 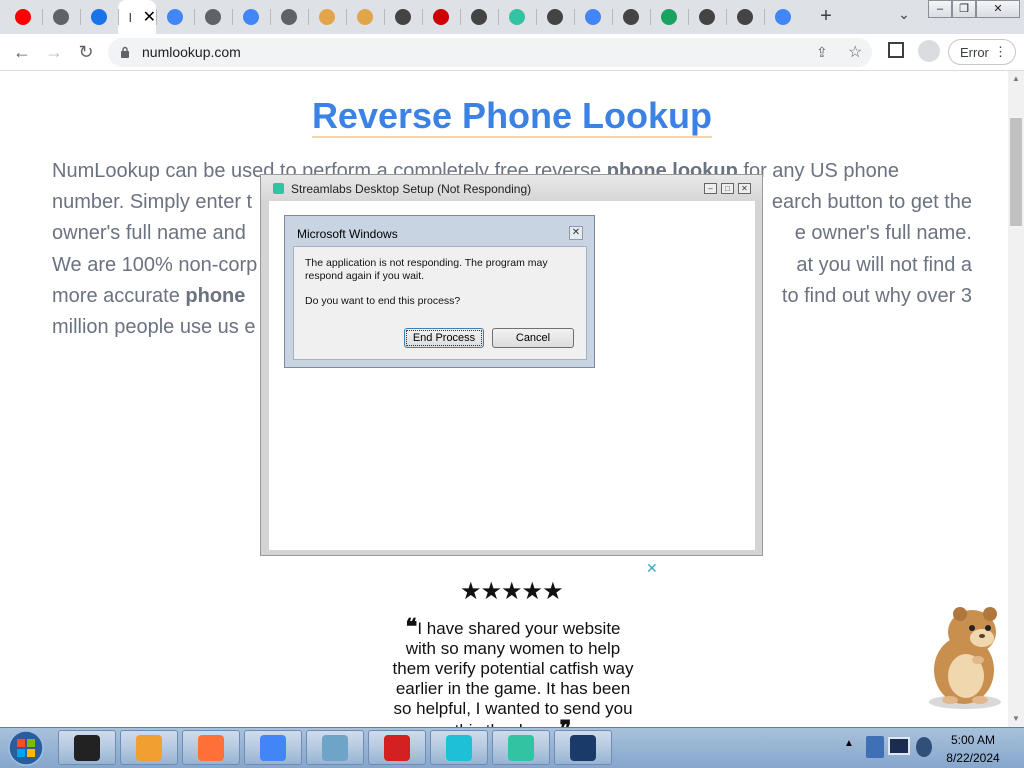 I want to click on chart-icon, so click(x=327, y=17).